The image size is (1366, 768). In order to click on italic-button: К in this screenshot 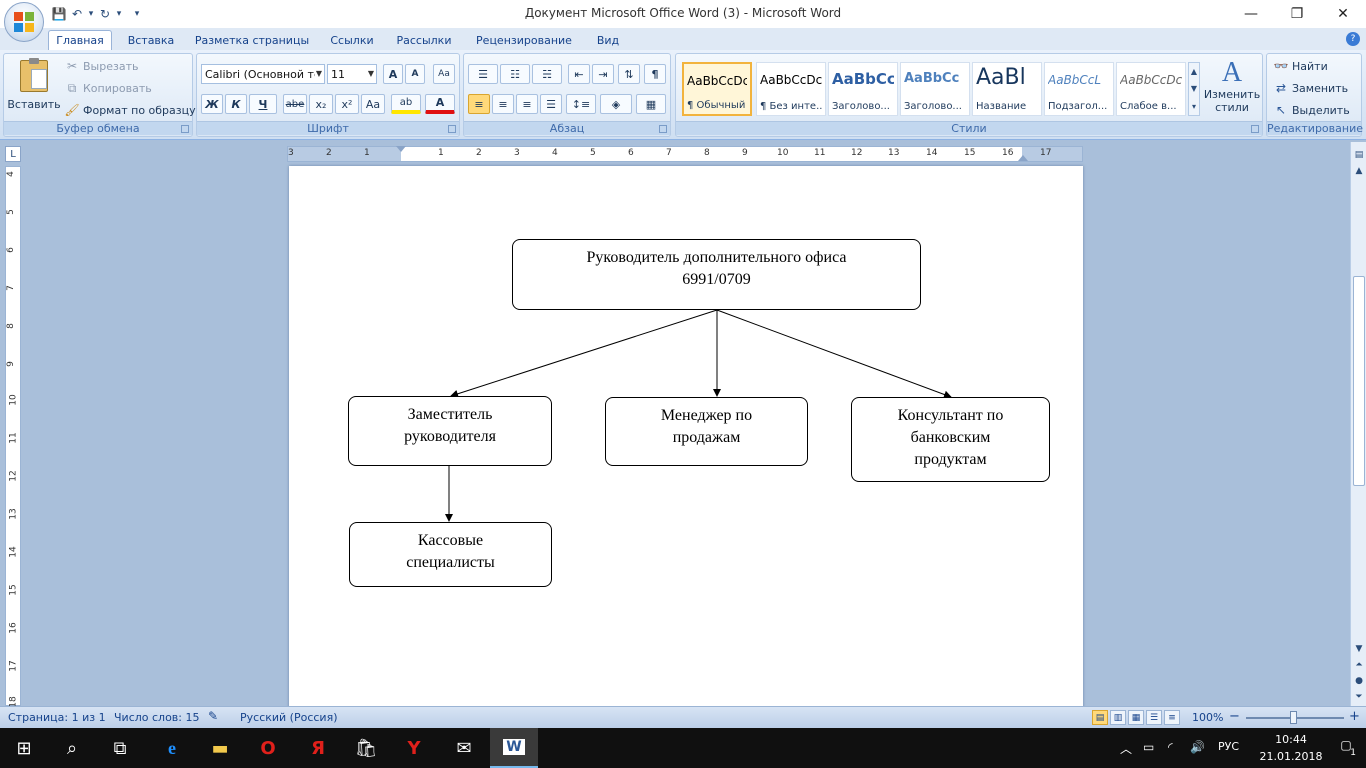, I will do `click(236, 104)`.